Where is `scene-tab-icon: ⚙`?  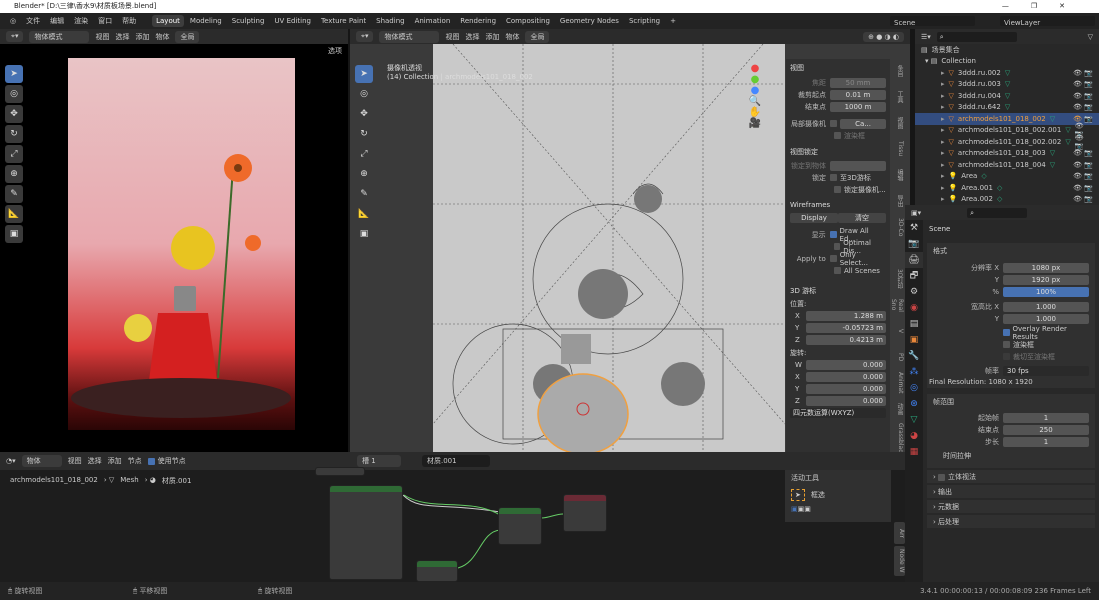 scene-tab-icon: ⚙ is located at coordinates (914, 292).